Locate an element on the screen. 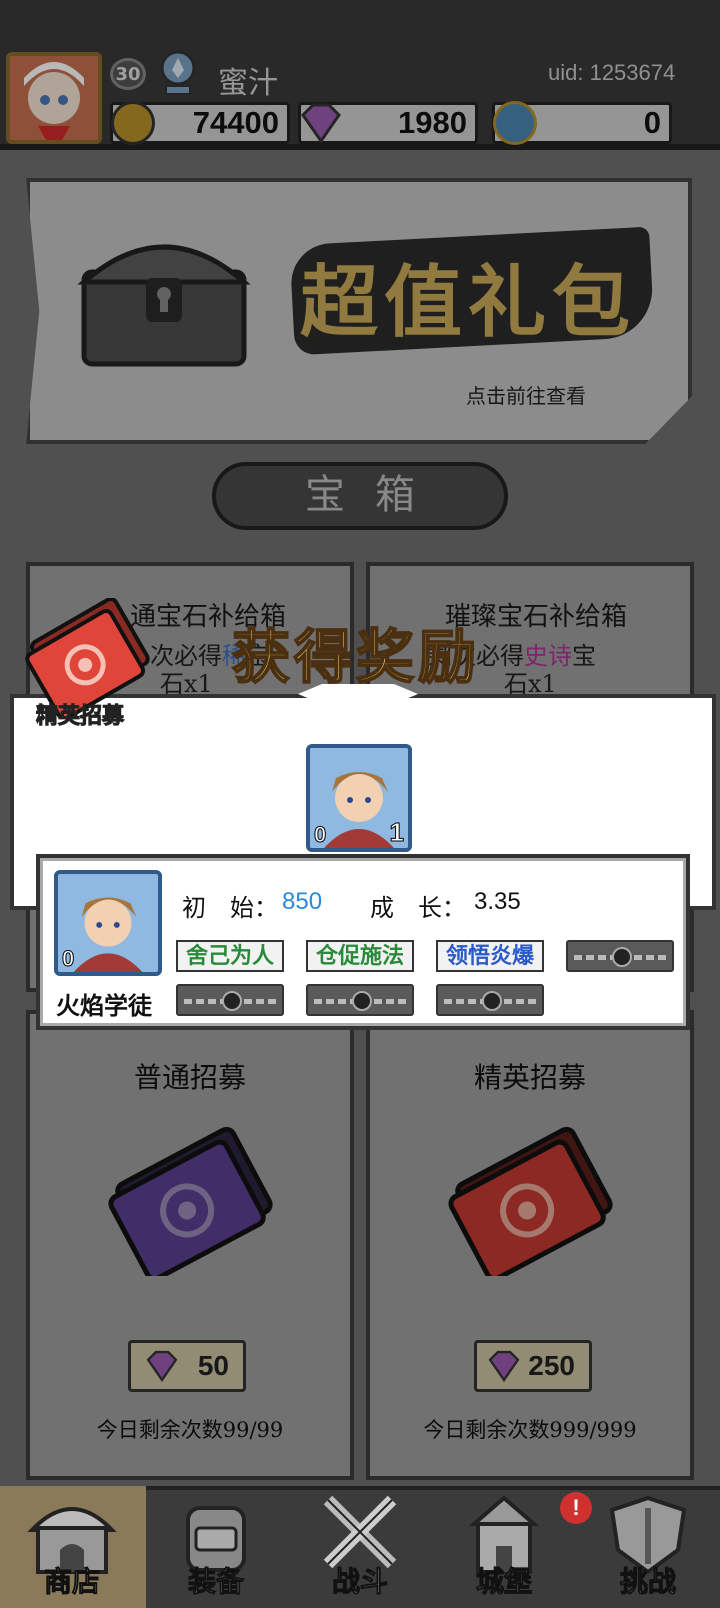 The height and width of the screenshot is (1608, 720). skill-slot-1: 舍己为人 is located at coordinates (230, 956).